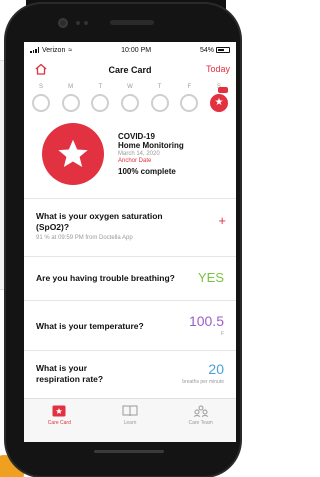 This screenshot has width=320, height=477. Describe the element at coordinates (223, 50) in the screenshot. I see `battery-icon` at that location.